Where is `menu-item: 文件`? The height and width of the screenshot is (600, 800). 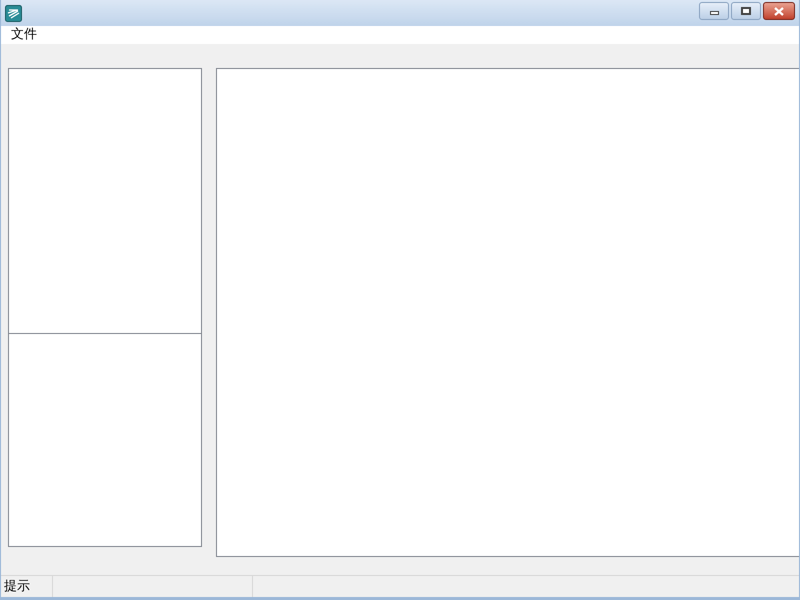 menu-item: 文件 is located at coordinates (24, 35).